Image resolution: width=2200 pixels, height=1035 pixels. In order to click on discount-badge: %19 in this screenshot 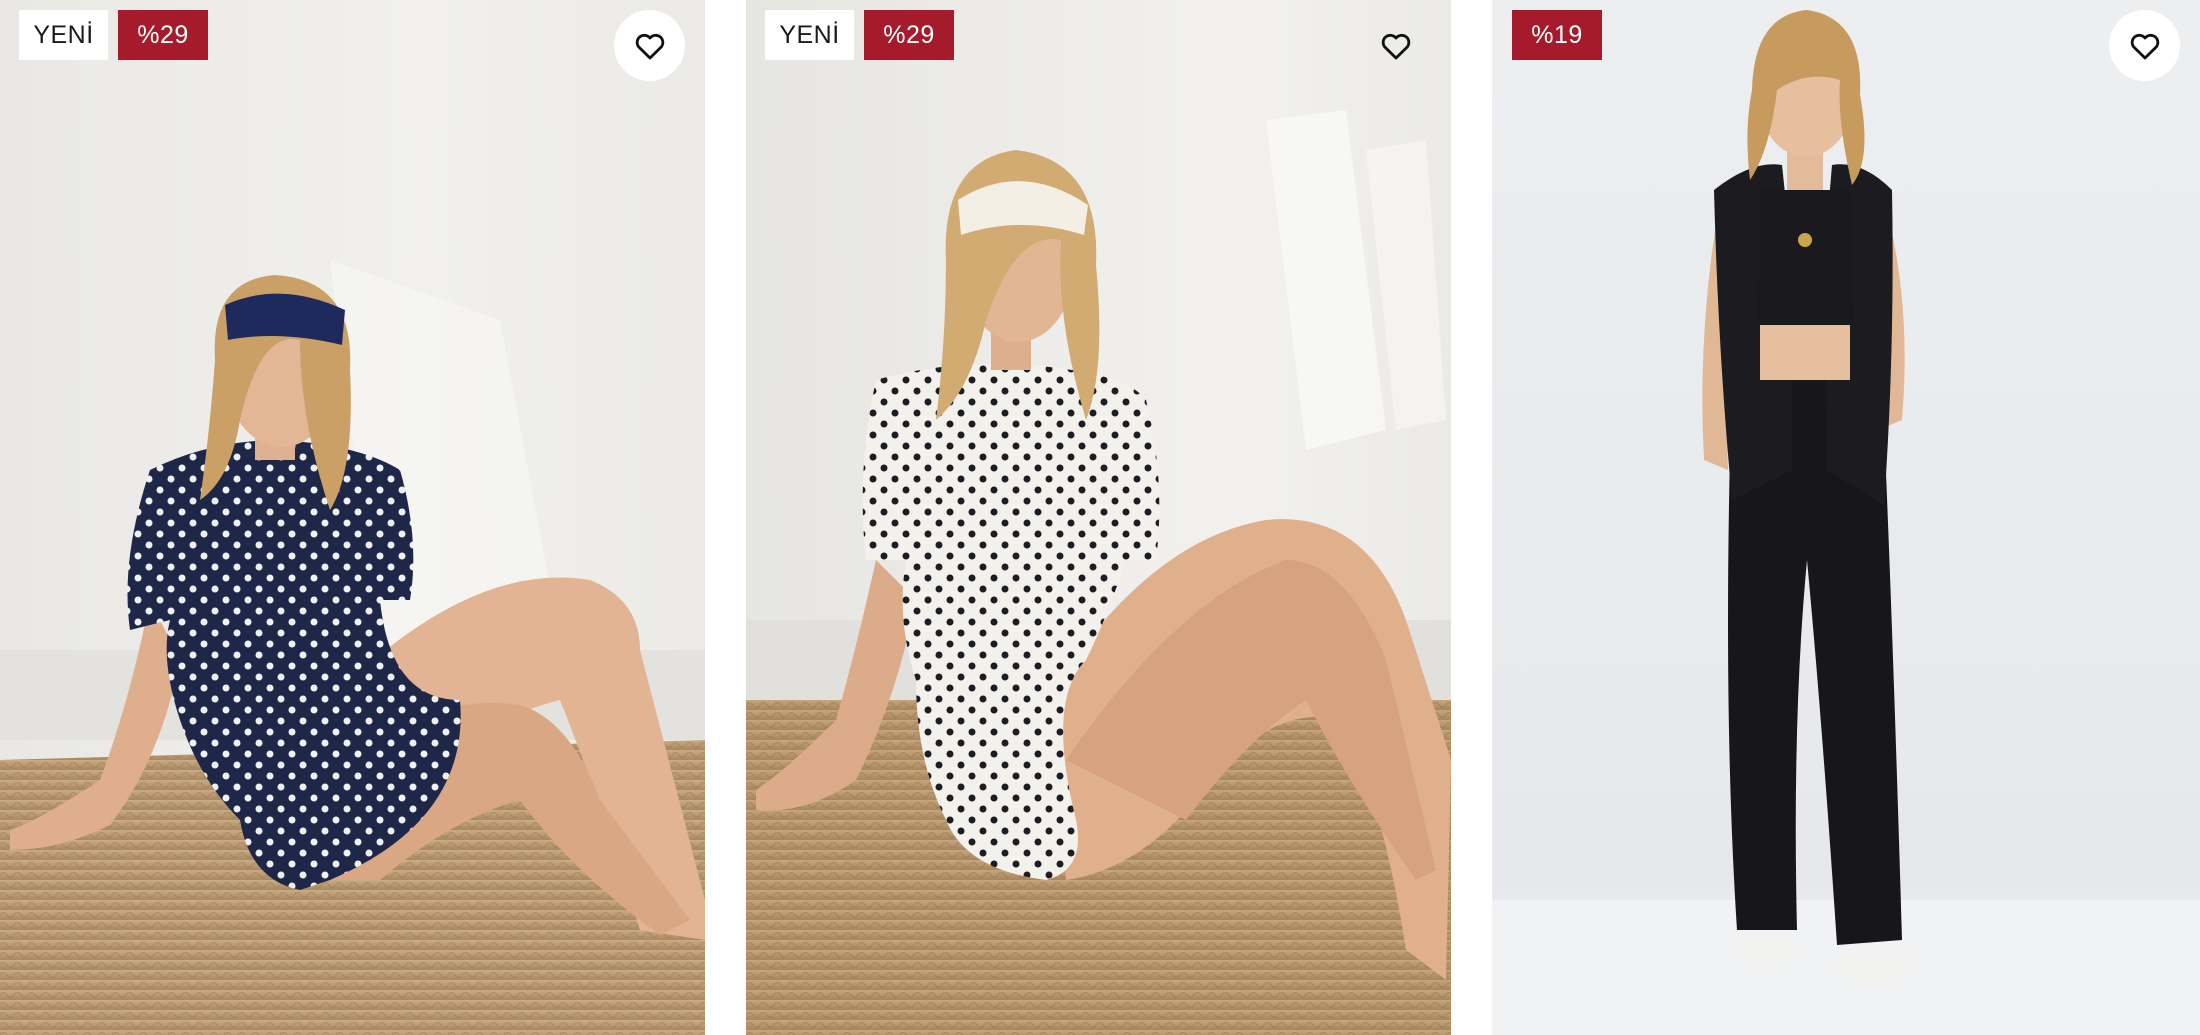, I will do `click(1557, 35)`.